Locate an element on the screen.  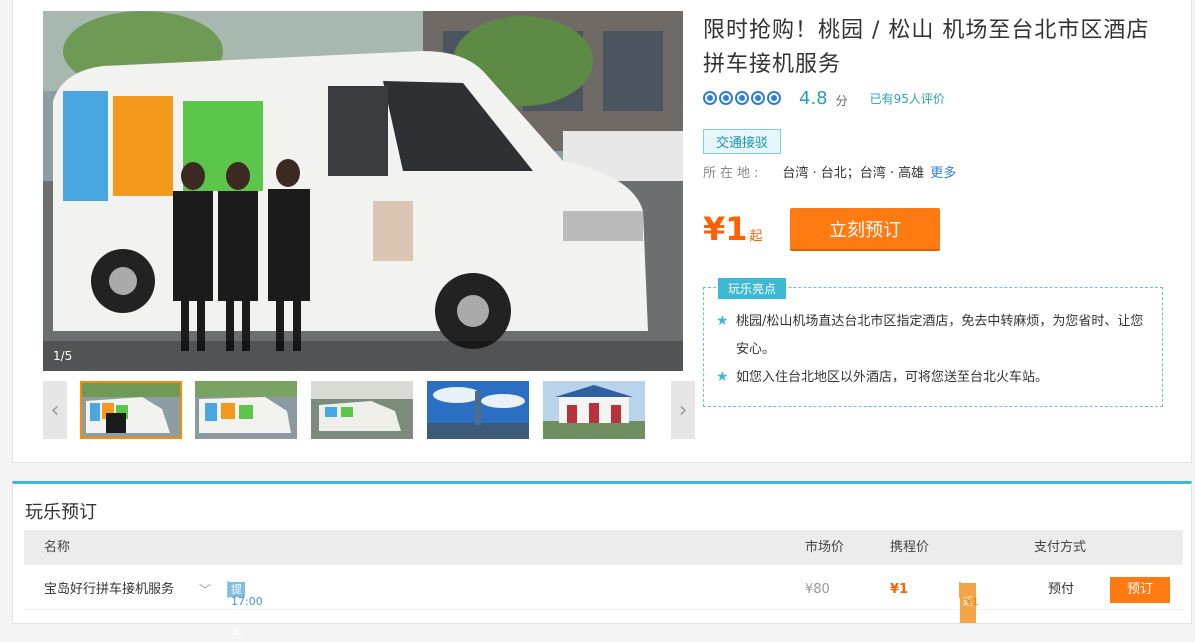
reviews-link: 已有95人评价 is located at coordinates (907, 98).